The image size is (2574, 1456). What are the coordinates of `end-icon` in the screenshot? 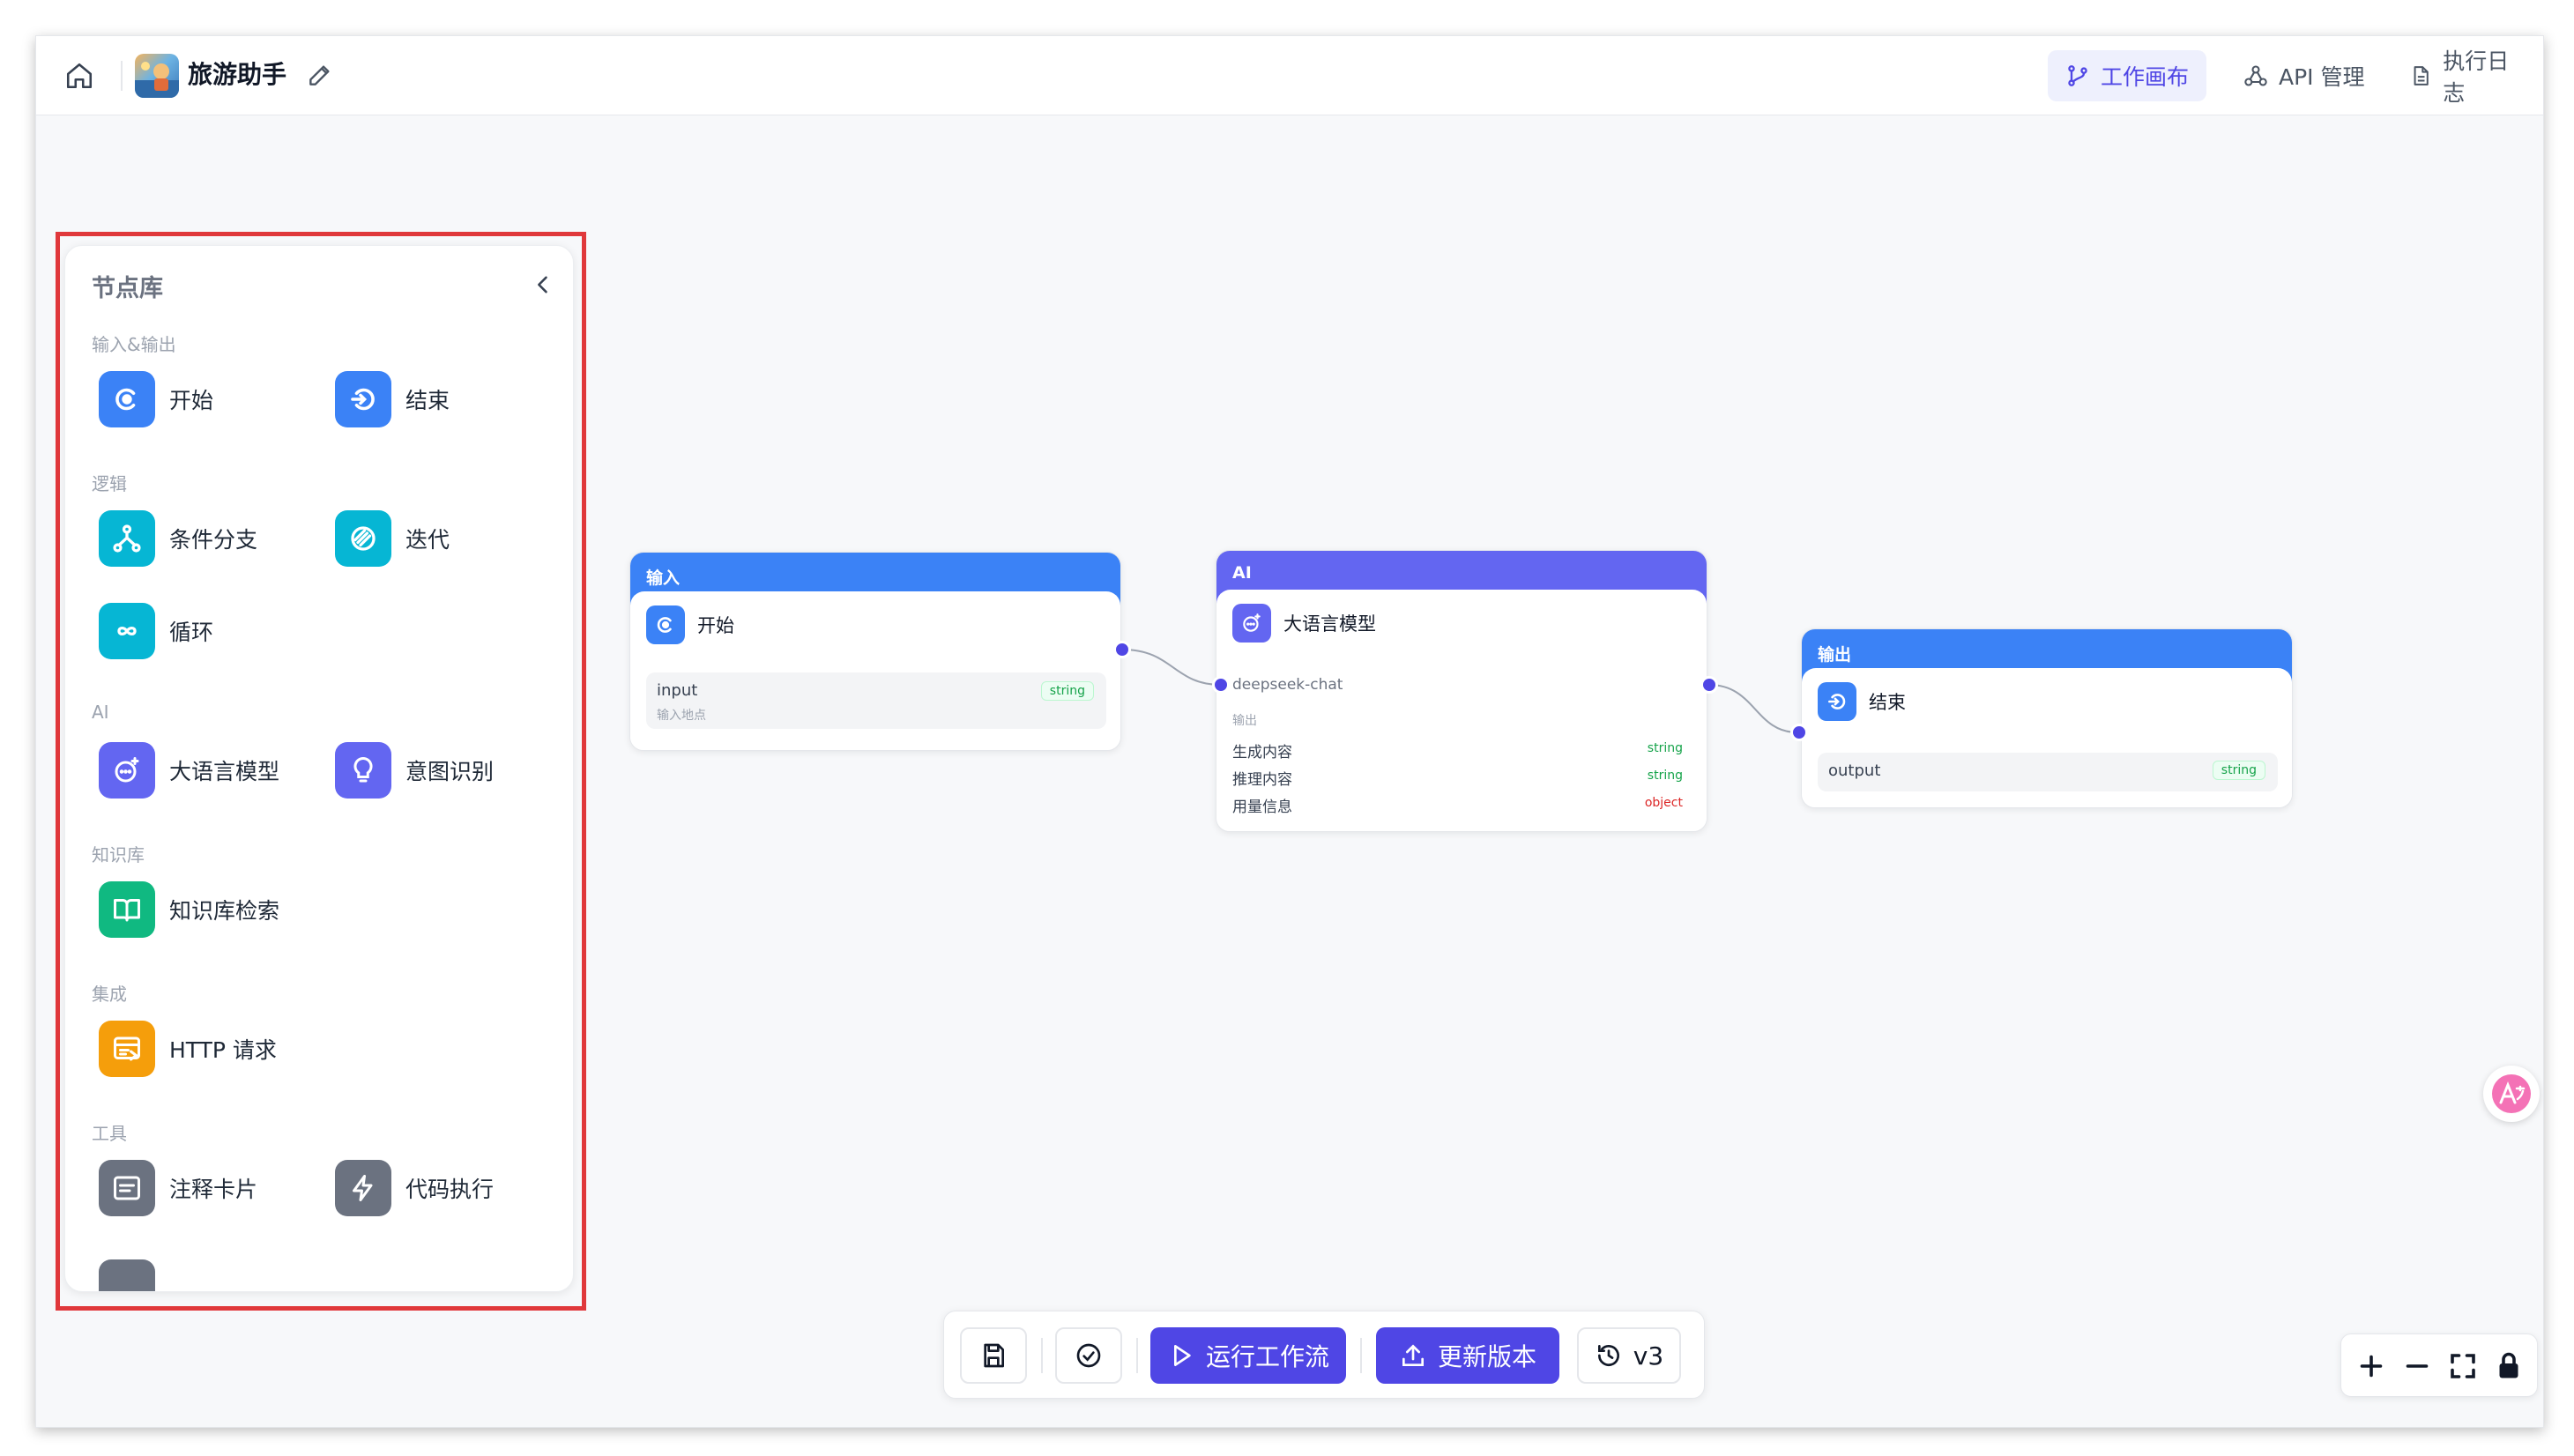 It's located at (1837, 701).